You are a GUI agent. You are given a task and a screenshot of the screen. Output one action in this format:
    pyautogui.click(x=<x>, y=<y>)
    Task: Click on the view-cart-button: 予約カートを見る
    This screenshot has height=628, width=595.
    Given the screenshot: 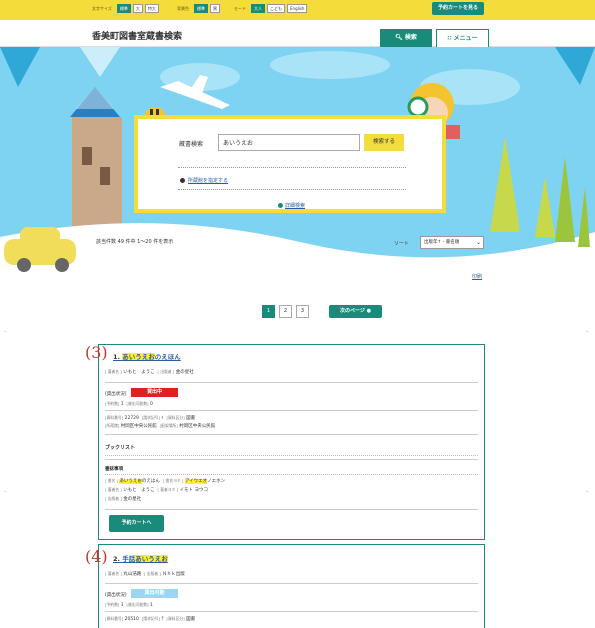 What is the action you would take?
    pyautogui.click(x=458, y=8)
    